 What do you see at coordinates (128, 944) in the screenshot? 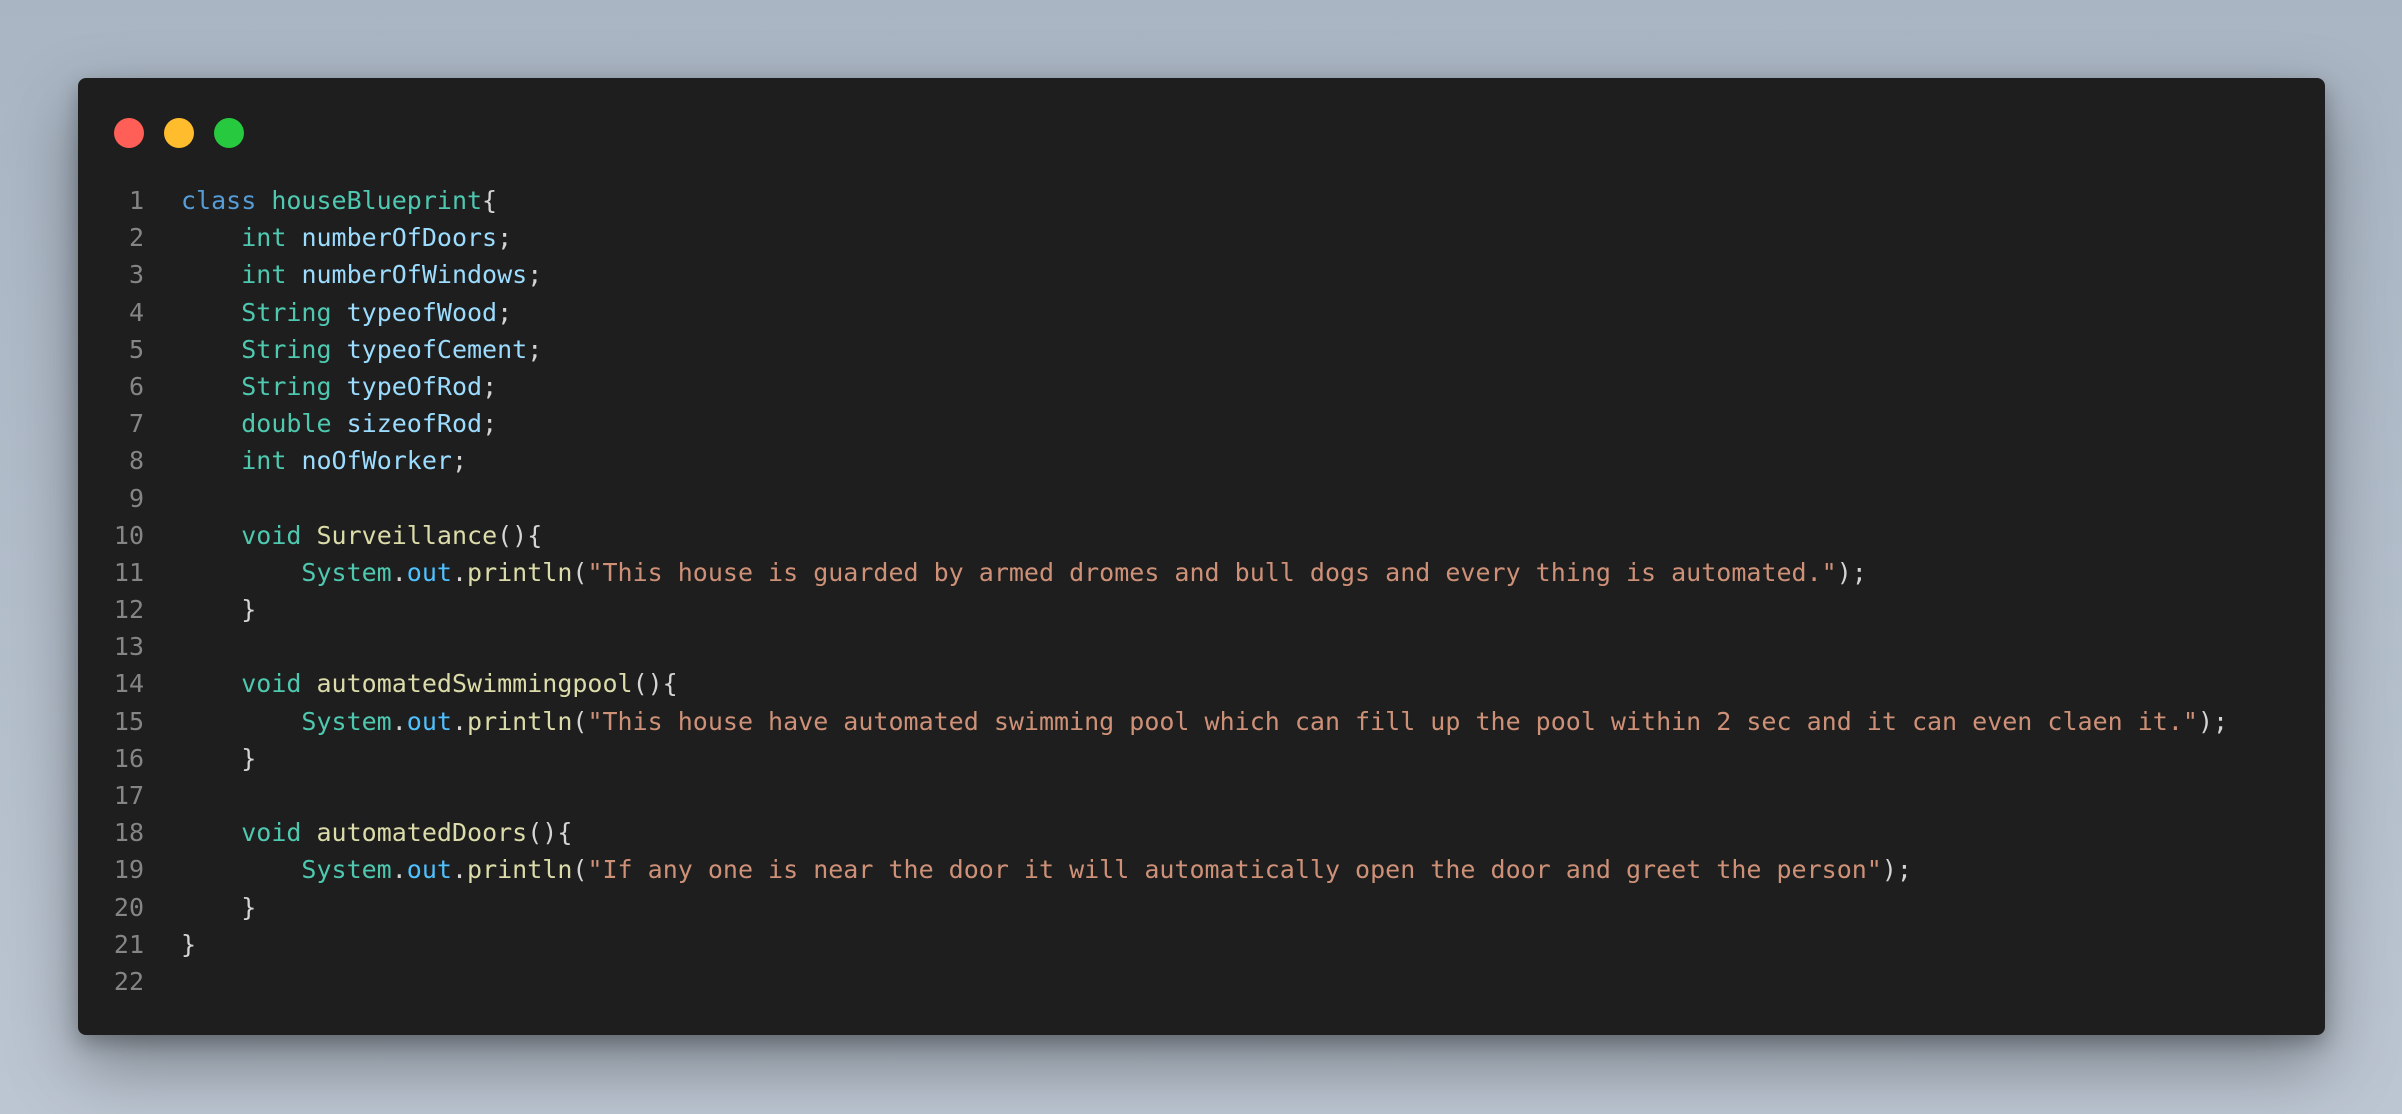
I see `line-number: 21` at bounding box center [128, 944].